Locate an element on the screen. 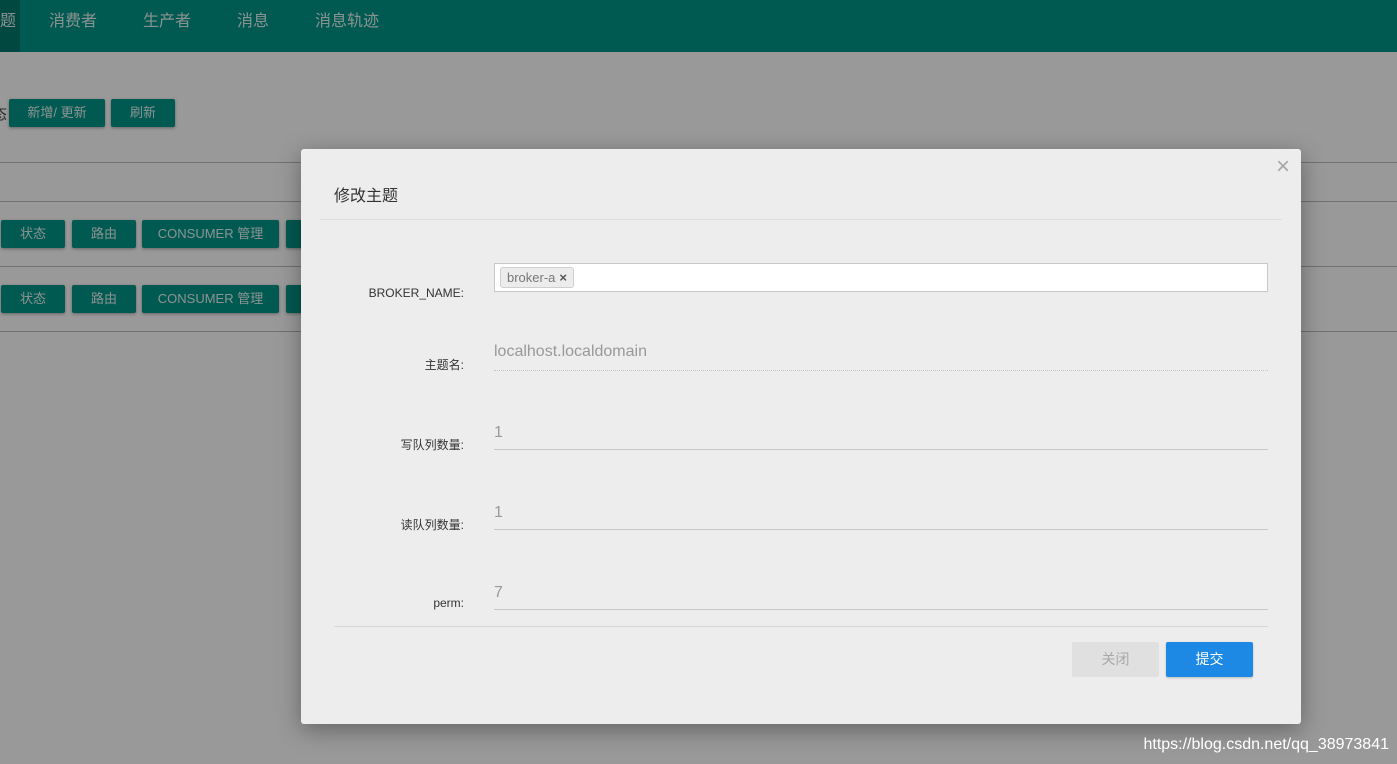  write-queue-input: 1 is located at coordinates (881, 433).